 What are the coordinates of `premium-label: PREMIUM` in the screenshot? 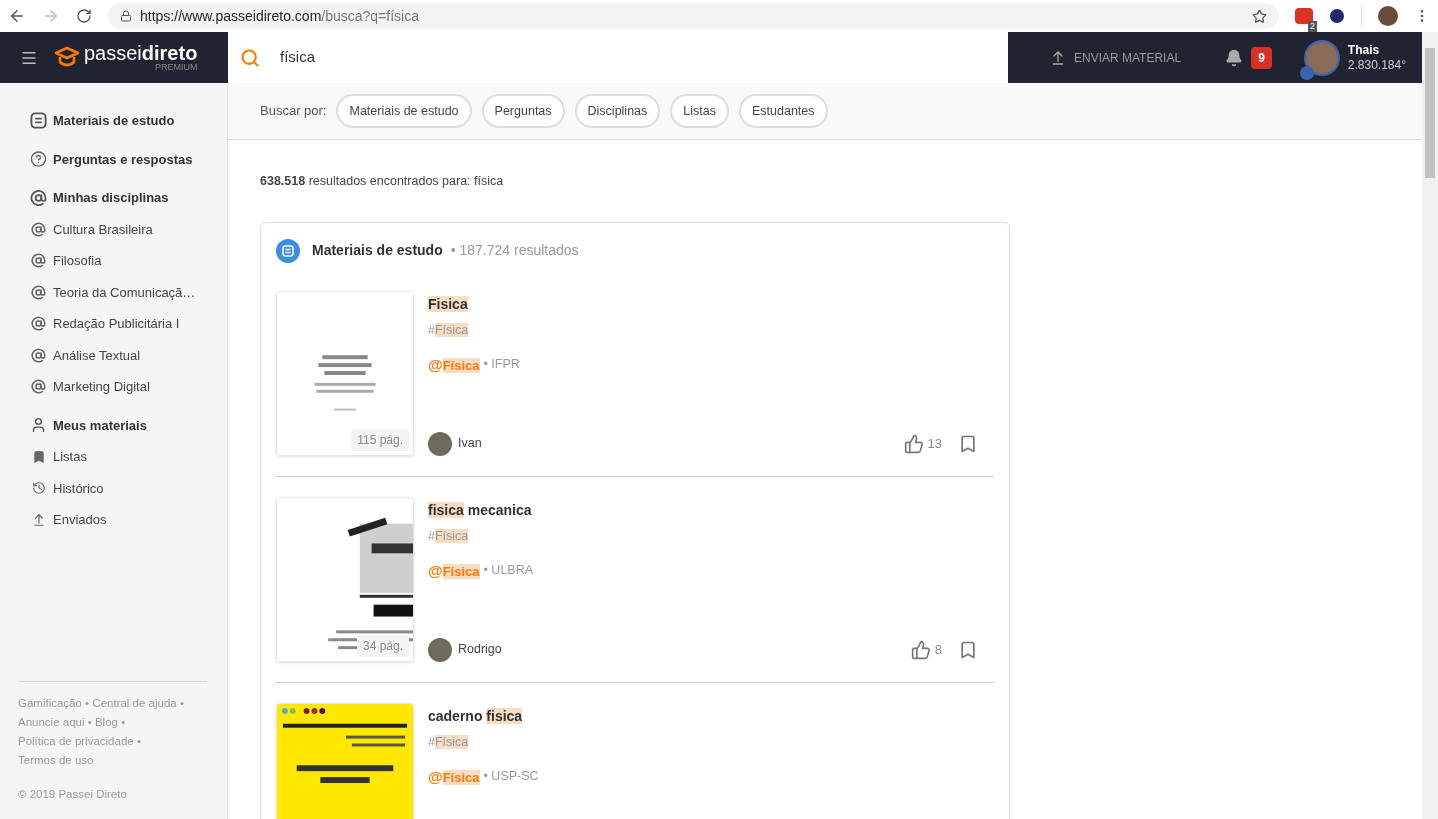 It's located at (176, 67).